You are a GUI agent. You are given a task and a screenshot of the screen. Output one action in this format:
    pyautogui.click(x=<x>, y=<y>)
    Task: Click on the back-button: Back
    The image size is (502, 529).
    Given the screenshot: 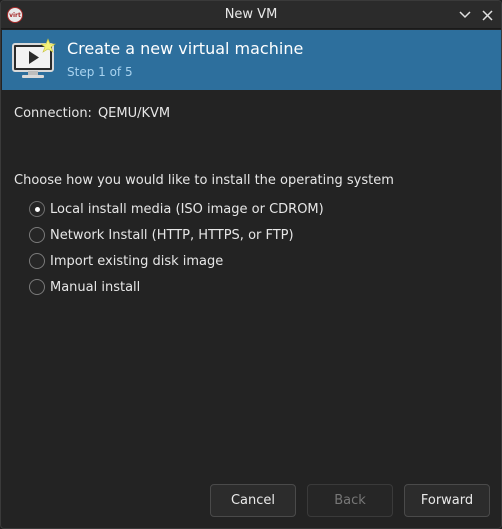 What is the action you would take?
    pyautogui.click(x=350, y=500)
    